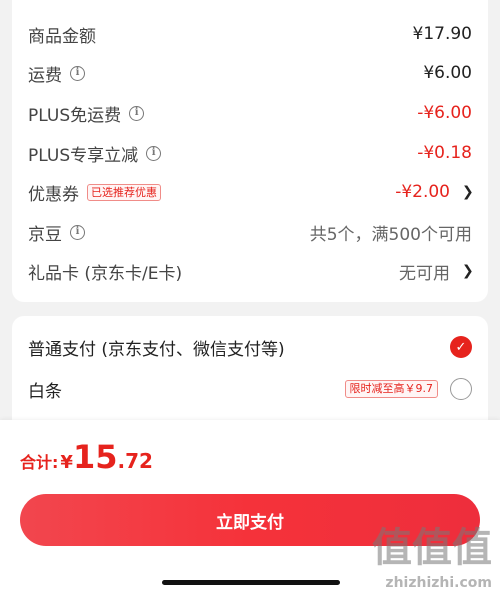 The width and height of the screenshot is (500, 597). I want to click on total-label: 合计:, so click(39, 462).